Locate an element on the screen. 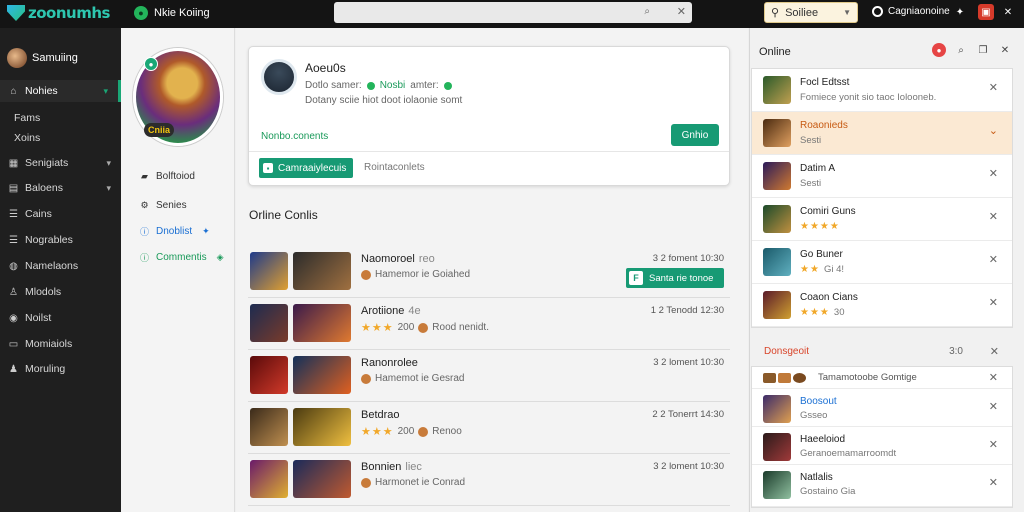 The width and height of the screenshot is (1024, 512). profile-menu-item: ⚙ Senies is located at coordinates (162, 205).